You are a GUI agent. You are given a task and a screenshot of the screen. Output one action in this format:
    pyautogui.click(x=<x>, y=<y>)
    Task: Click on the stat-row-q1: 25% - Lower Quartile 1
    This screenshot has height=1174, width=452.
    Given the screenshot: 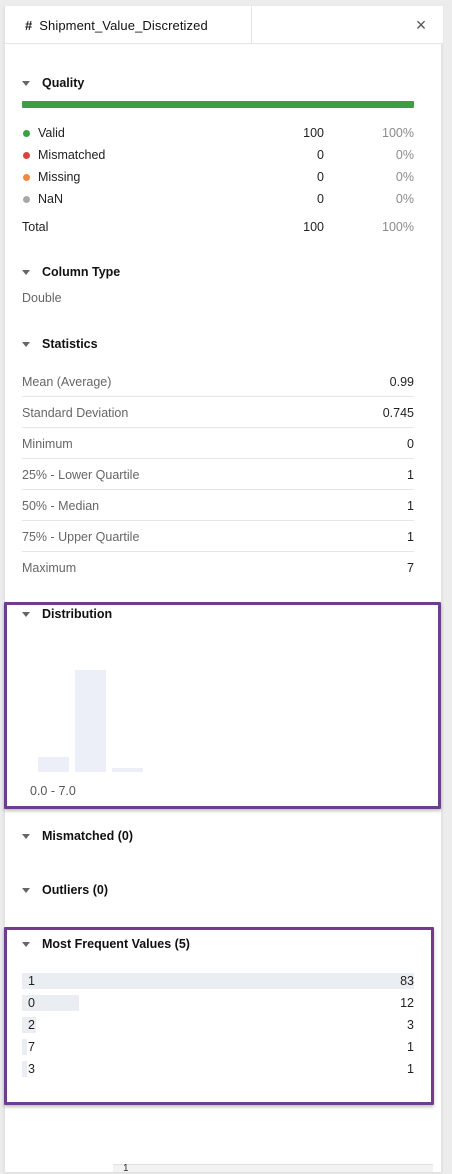 What is the action you would take?
    pyautogui.click(x=218, y=474)
    